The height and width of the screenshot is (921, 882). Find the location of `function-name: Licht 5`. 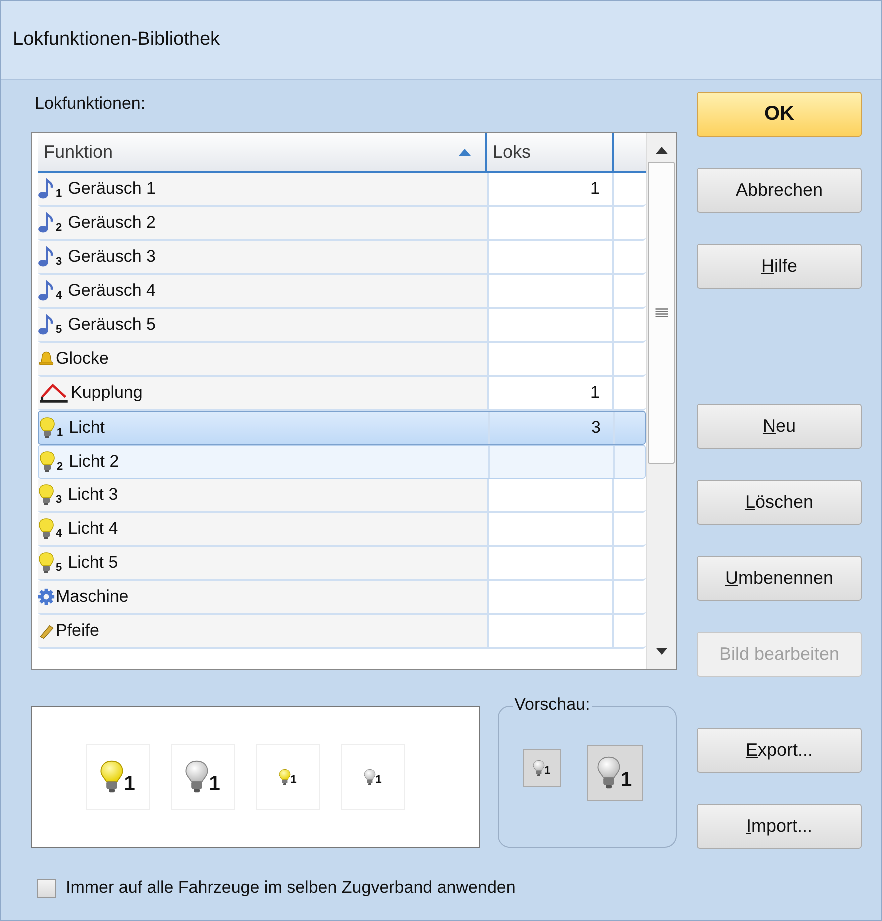

function-name: Licht 5 is located at coordinates (93, 563).